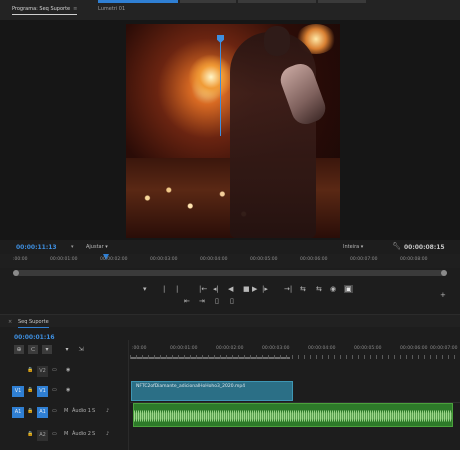 This screenshot has height=450, width=460. I want to click on track-target-a2: A2, so click(42, 435).